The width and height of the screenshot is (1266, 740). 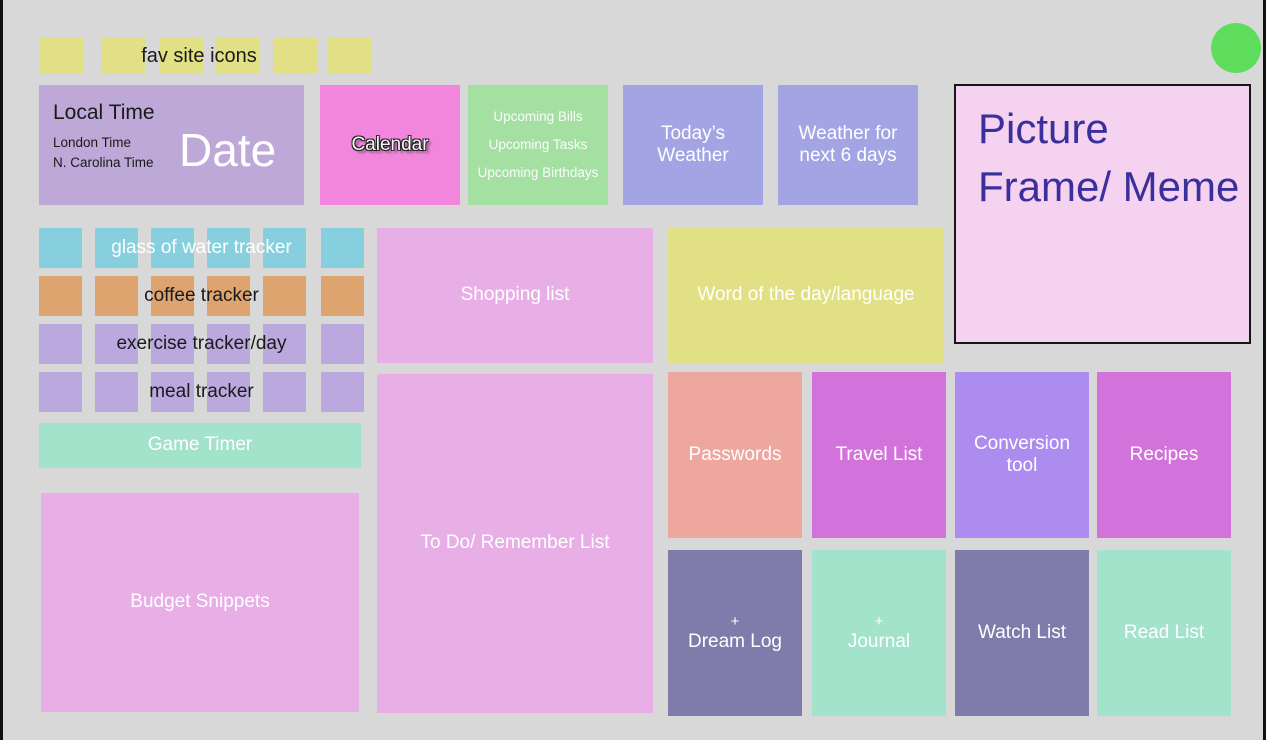 What do you see at coordinates (92, 142) in the screenshot?
I see `london-time-label: London Time` at bounding box center [92, 142].